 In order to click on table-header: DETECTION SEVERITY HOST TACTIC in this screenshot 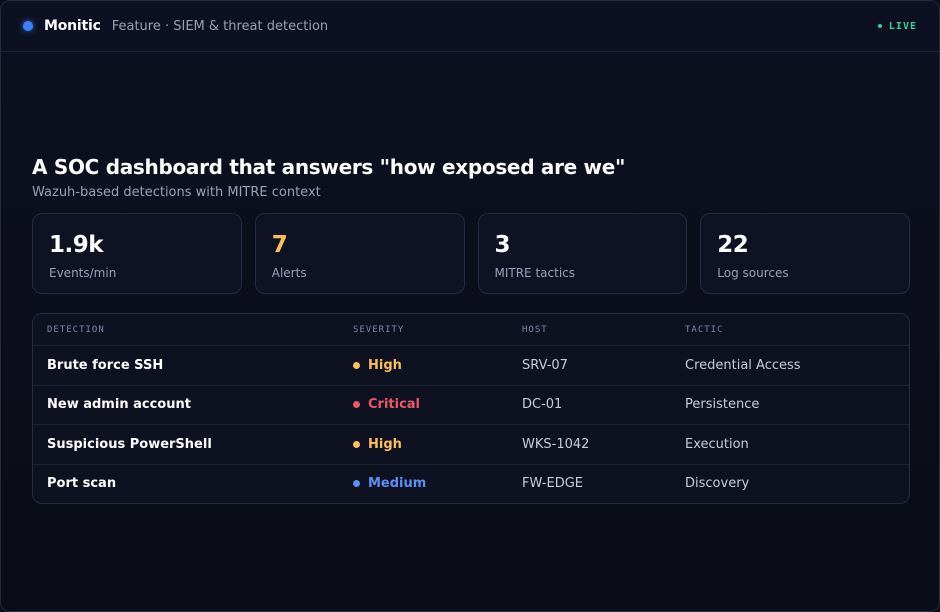, I will do `click(471, 329)`.